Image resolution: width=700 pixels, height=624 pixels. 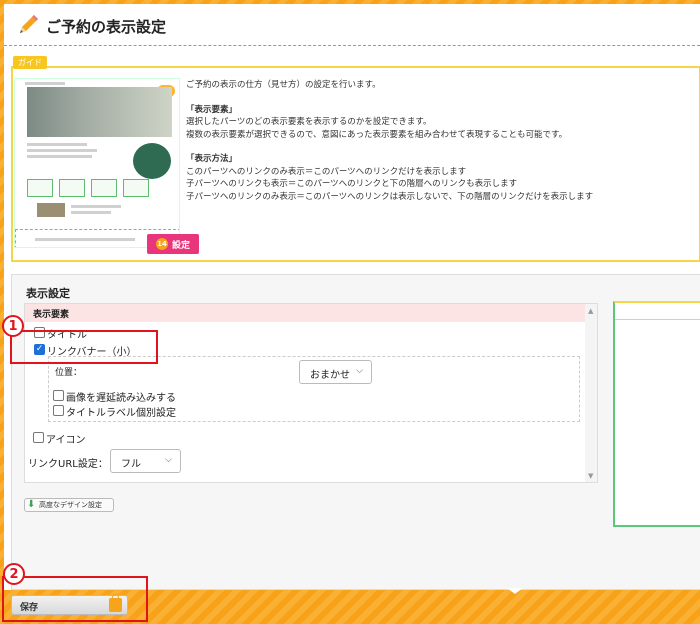 I want to click on guide-thumbnail, so click(x=97, y=163).